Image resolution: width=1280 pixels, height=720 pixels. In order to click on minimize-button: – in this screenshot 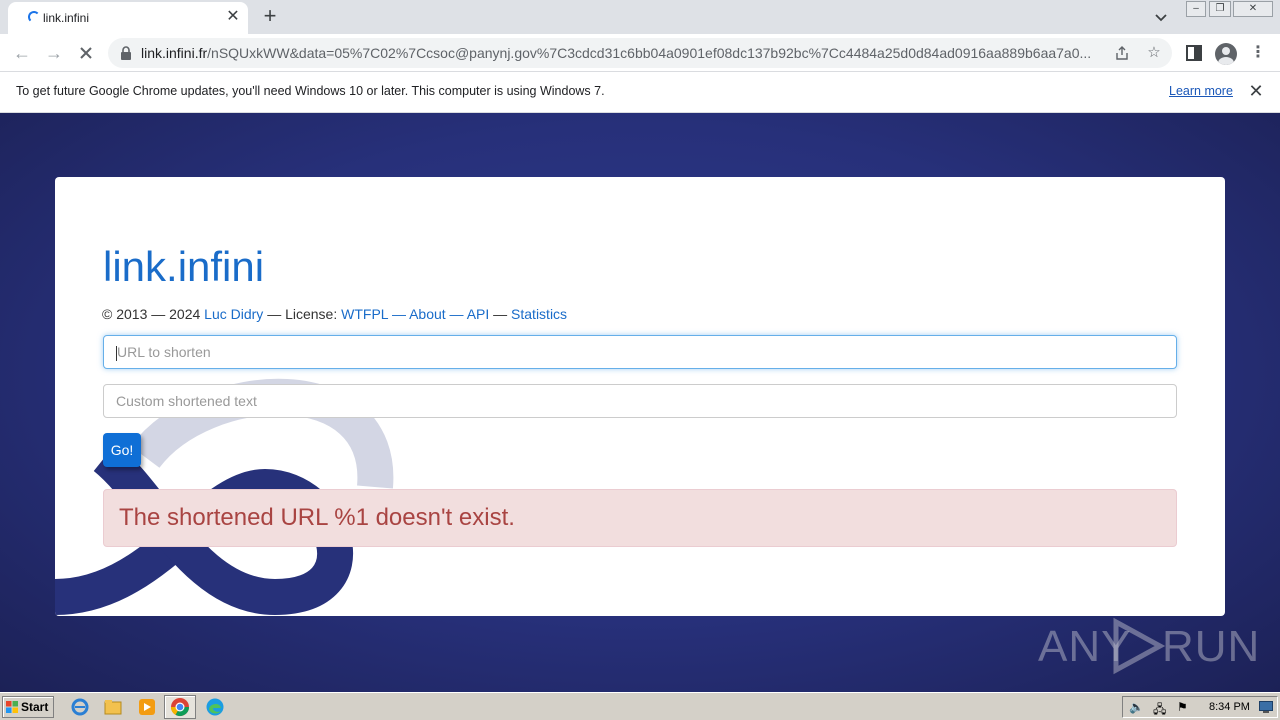, I will do `click(1196, 9)`.